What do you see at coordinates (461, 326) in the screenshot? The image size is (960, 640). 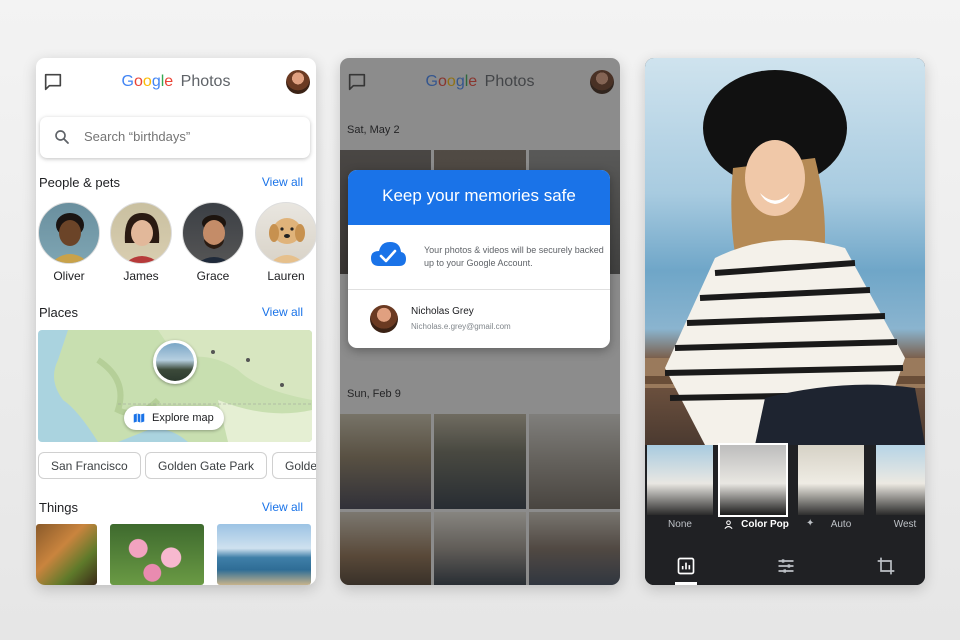 I see `account-email: Nicholas.e.grey@gmail.com` at bounding box center [461, 326].